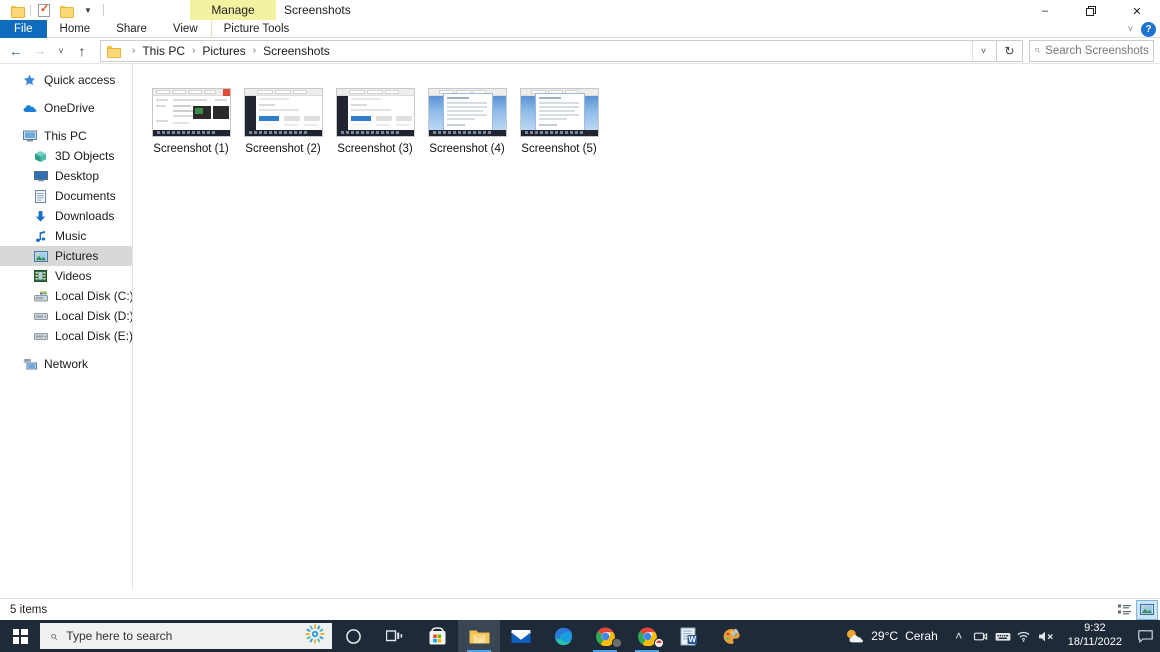 Image resolution: width=1160 pixels, height=652 pixels. I want to click on breadcrumb: › This PC › Pictures › Screenshots ˅, so click(548, 50).